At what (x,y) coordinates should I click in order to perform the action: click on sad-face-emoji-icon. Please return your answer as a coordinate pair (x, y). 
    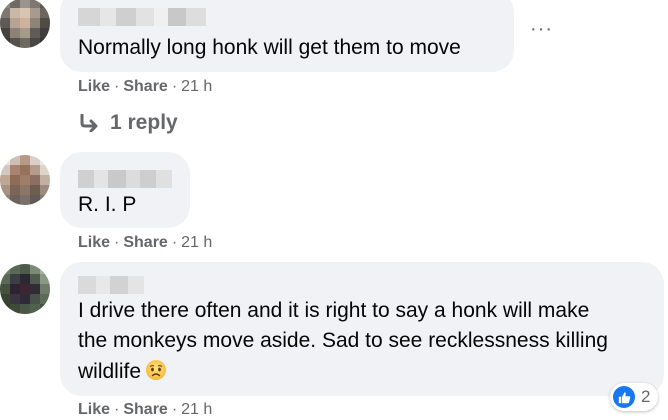
    Looking at the image, I should click on (156, 370).